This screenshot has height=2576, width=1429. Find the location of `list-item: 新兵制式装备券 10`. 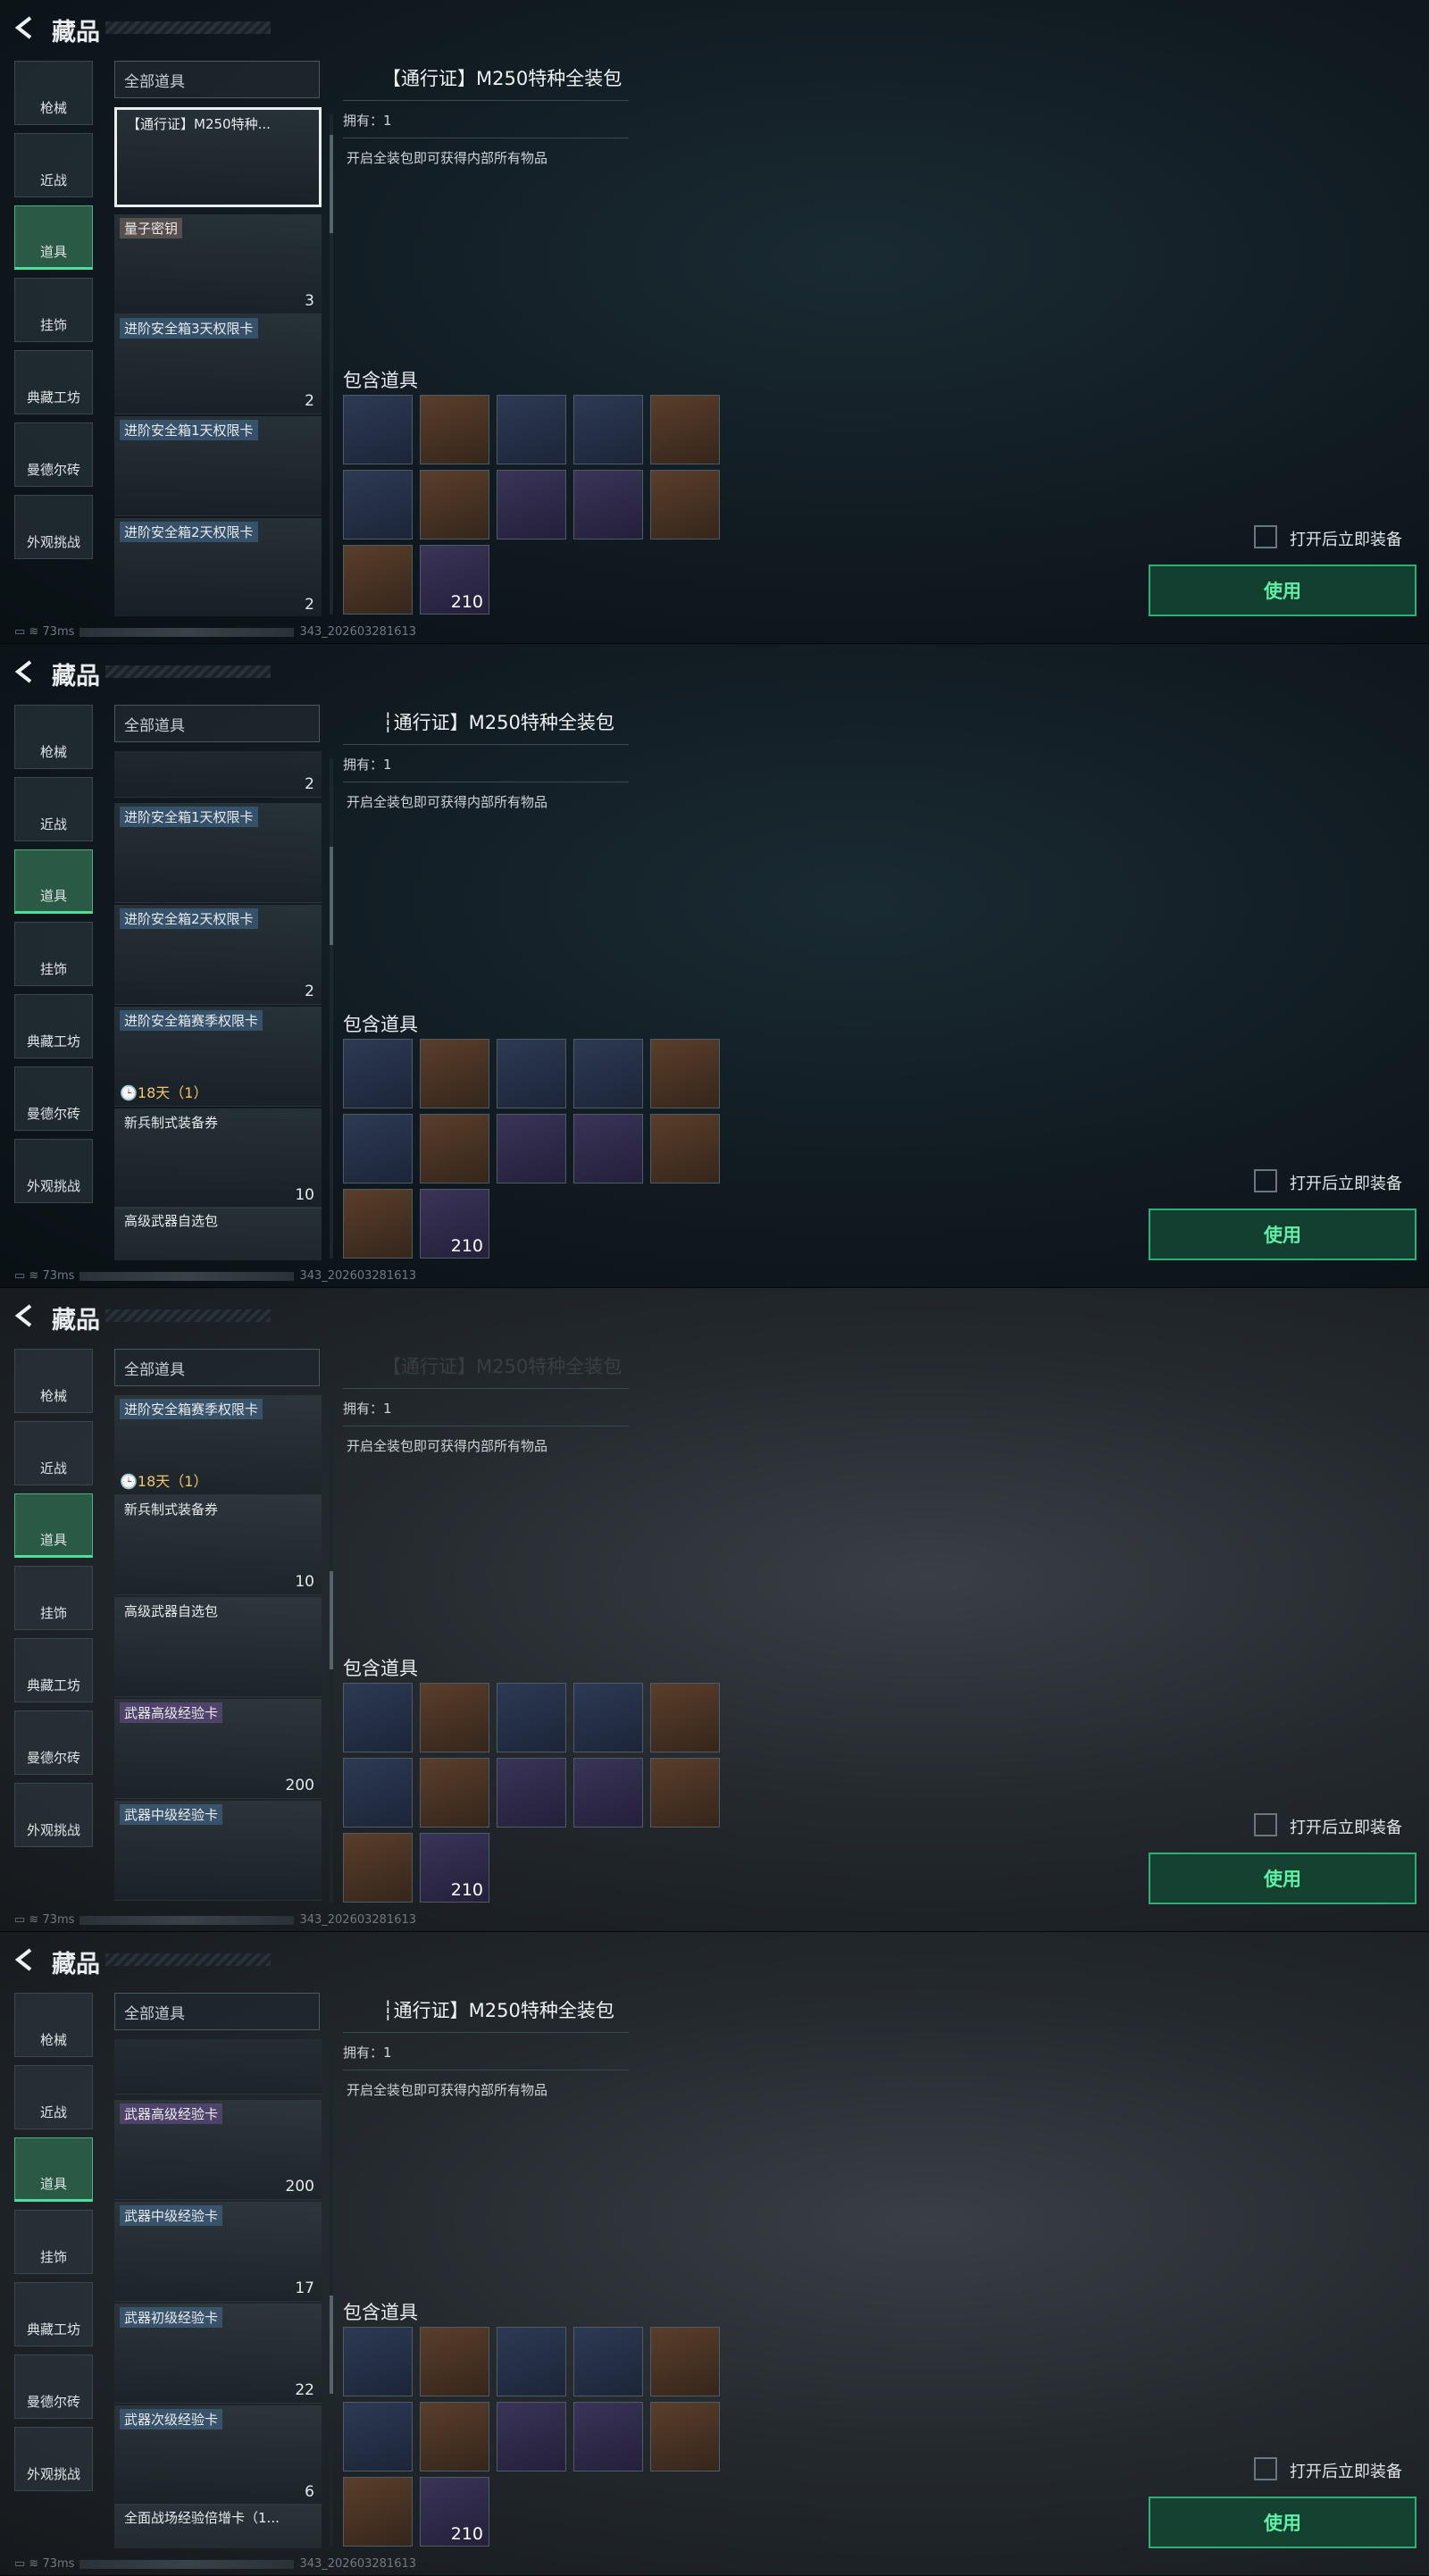

list-item: 新兵制式装备券 10 is located at coordinates (218, 1545).